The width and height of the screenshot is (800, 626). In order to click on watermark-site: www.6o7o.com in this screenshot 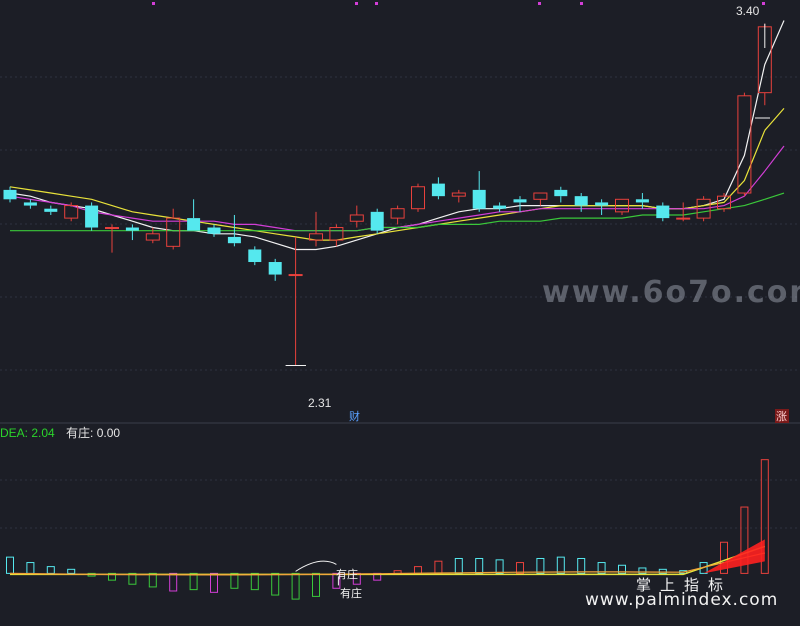, I will do `click(671, 292)`.